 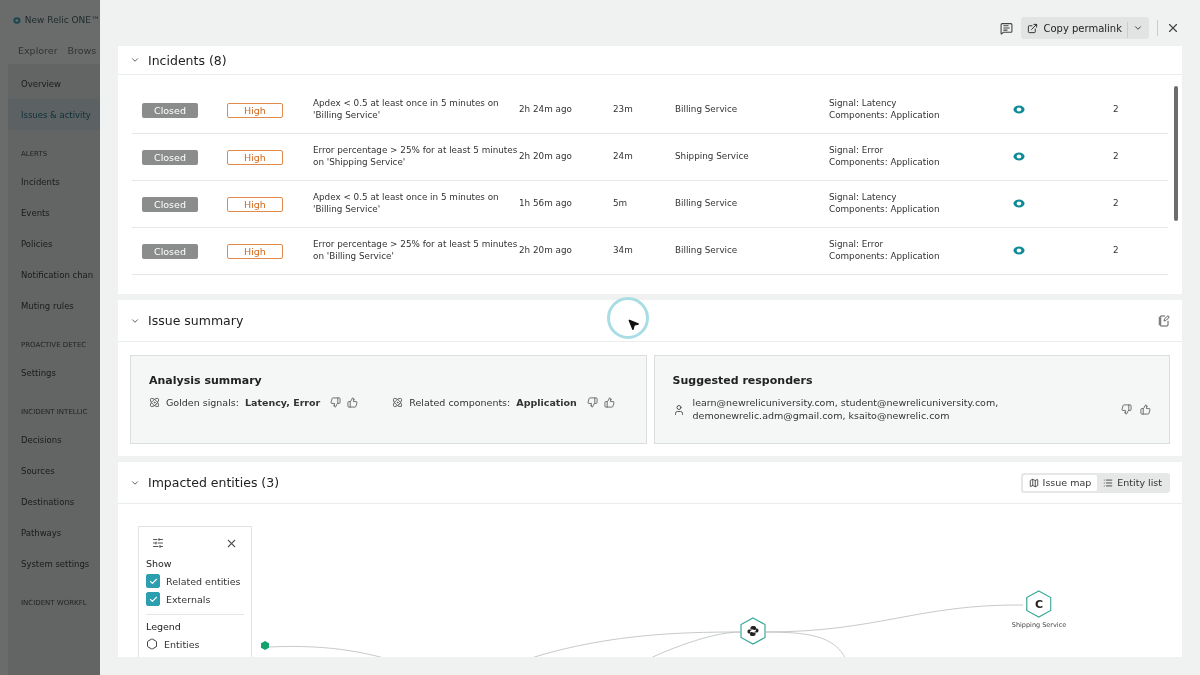 I want to click on sidebar-item: Events, so click(x=54, y=212).